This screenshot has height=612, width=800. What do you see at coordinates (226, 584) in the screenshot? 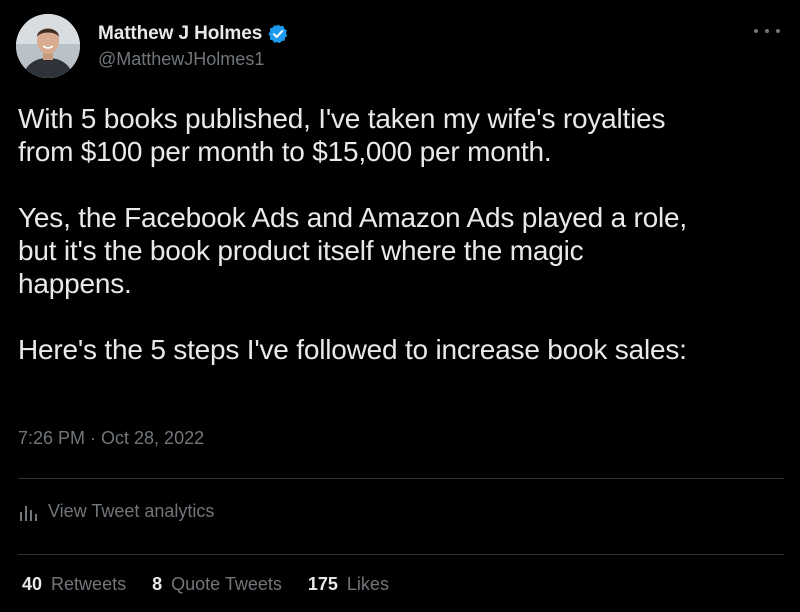
I see `quote-tweets-label: Quote Tweets` at bounding box center [226, 584].